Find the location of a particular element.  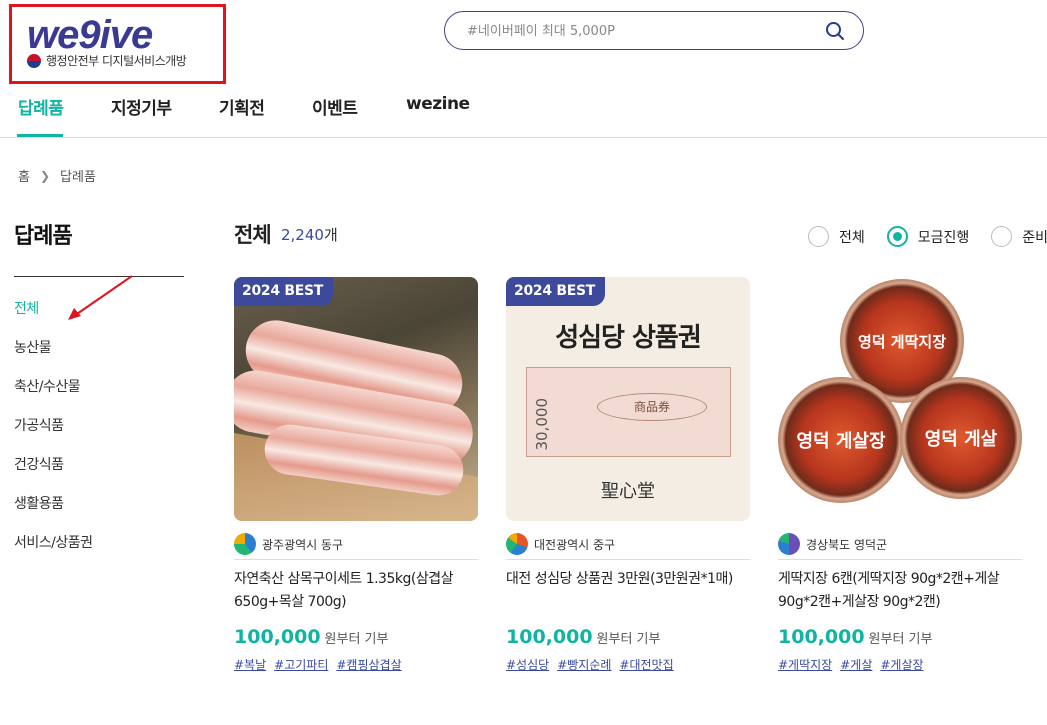

main-nav: 답례품 지정기부 기획전 이벤트 wezine is located at coordinates (523, 111).